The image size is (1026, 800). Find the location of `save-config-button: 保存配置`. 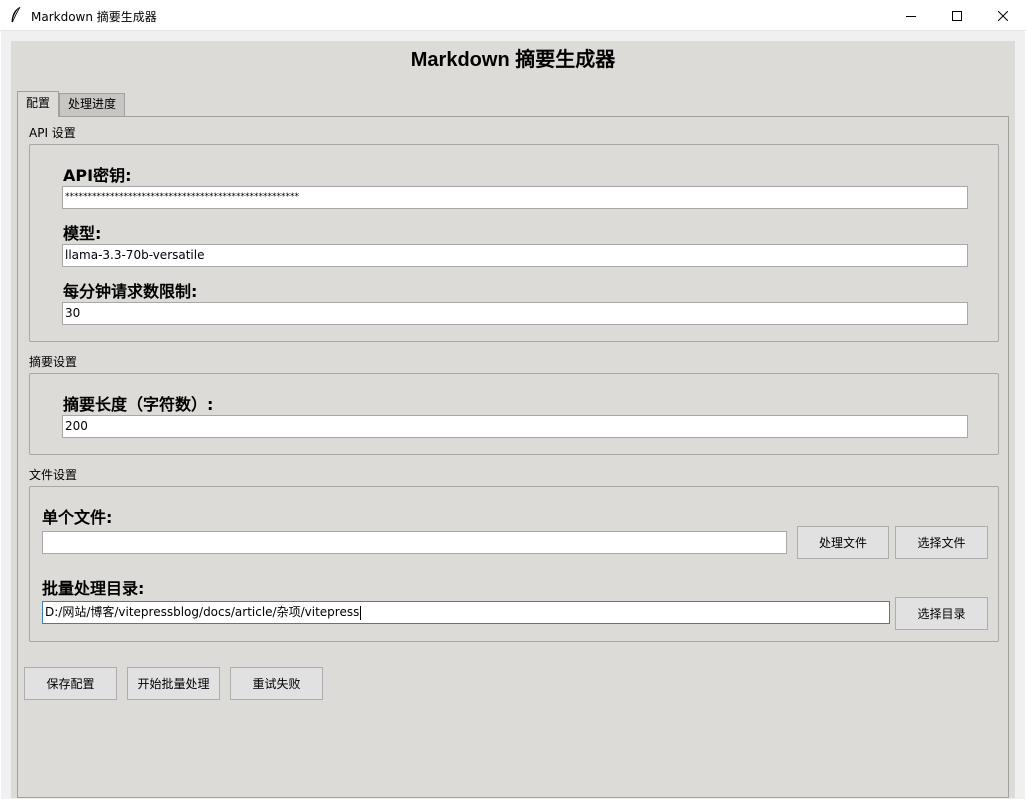

save-config-button: 保存配置 is located at coordinates (70, 683).